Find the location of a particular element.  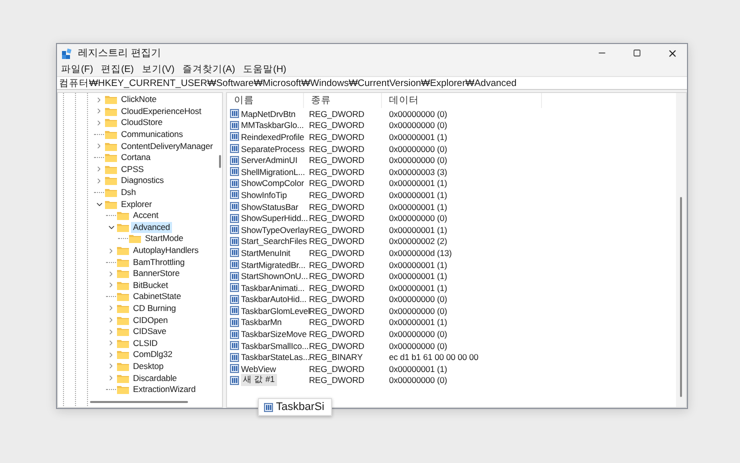

tree-item: StartMode is located at coordinates (164, 238).